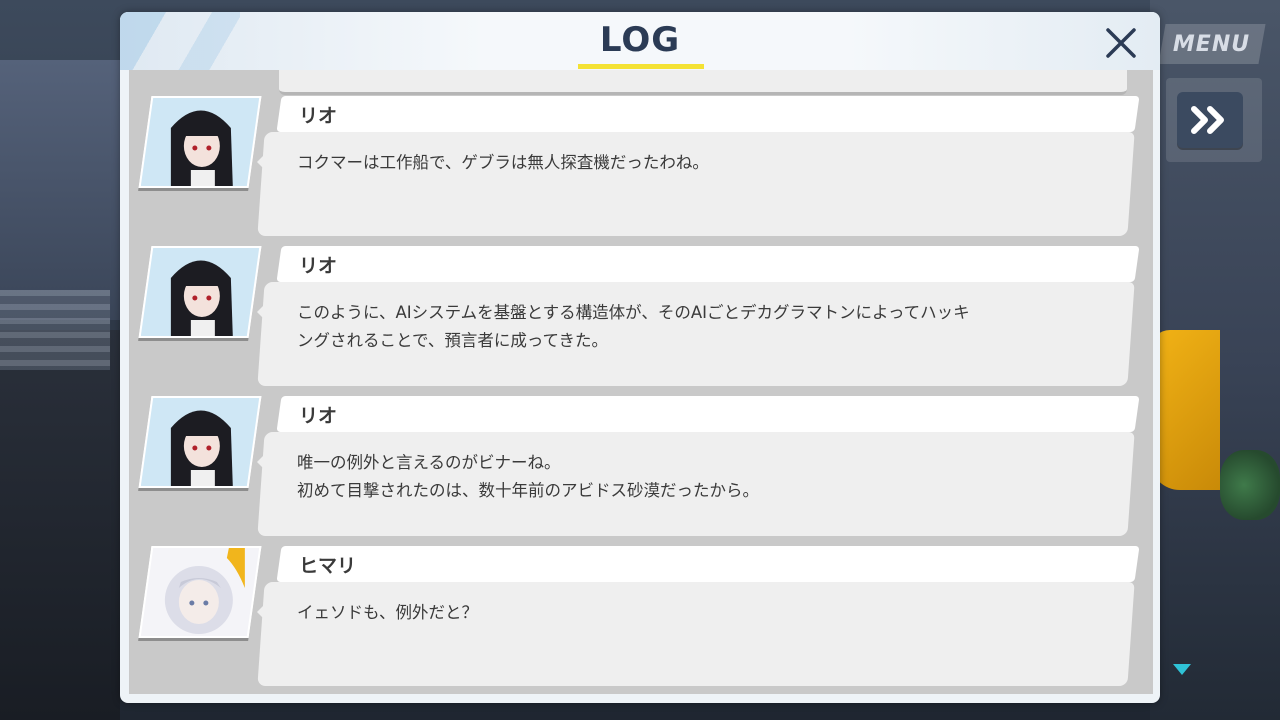 This screenshot has height=720, width=1280. I want to click on dialogue-line: 初めて目撃されたのは、数十年前のアビドス砂漠だったから。, so click(528, 490).